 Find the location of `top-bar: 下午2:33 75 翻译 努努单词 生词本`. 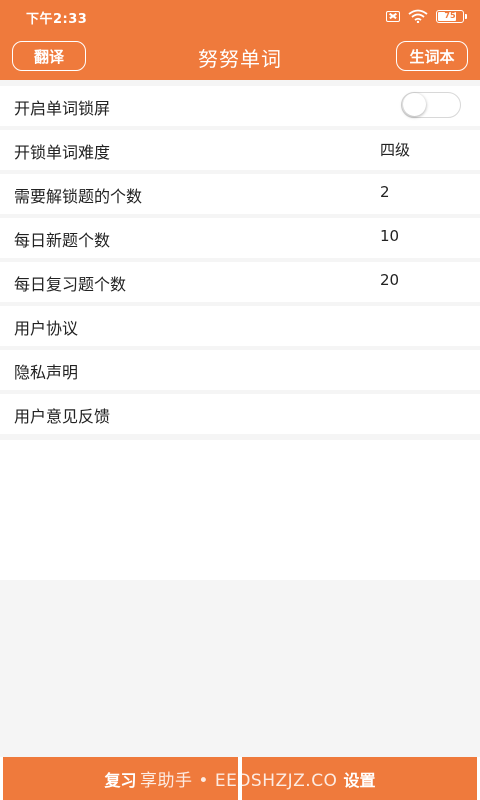

top-bar: 下午2:33 75 翻译 努努单词 生词本 is located at coordinates (240, 40).